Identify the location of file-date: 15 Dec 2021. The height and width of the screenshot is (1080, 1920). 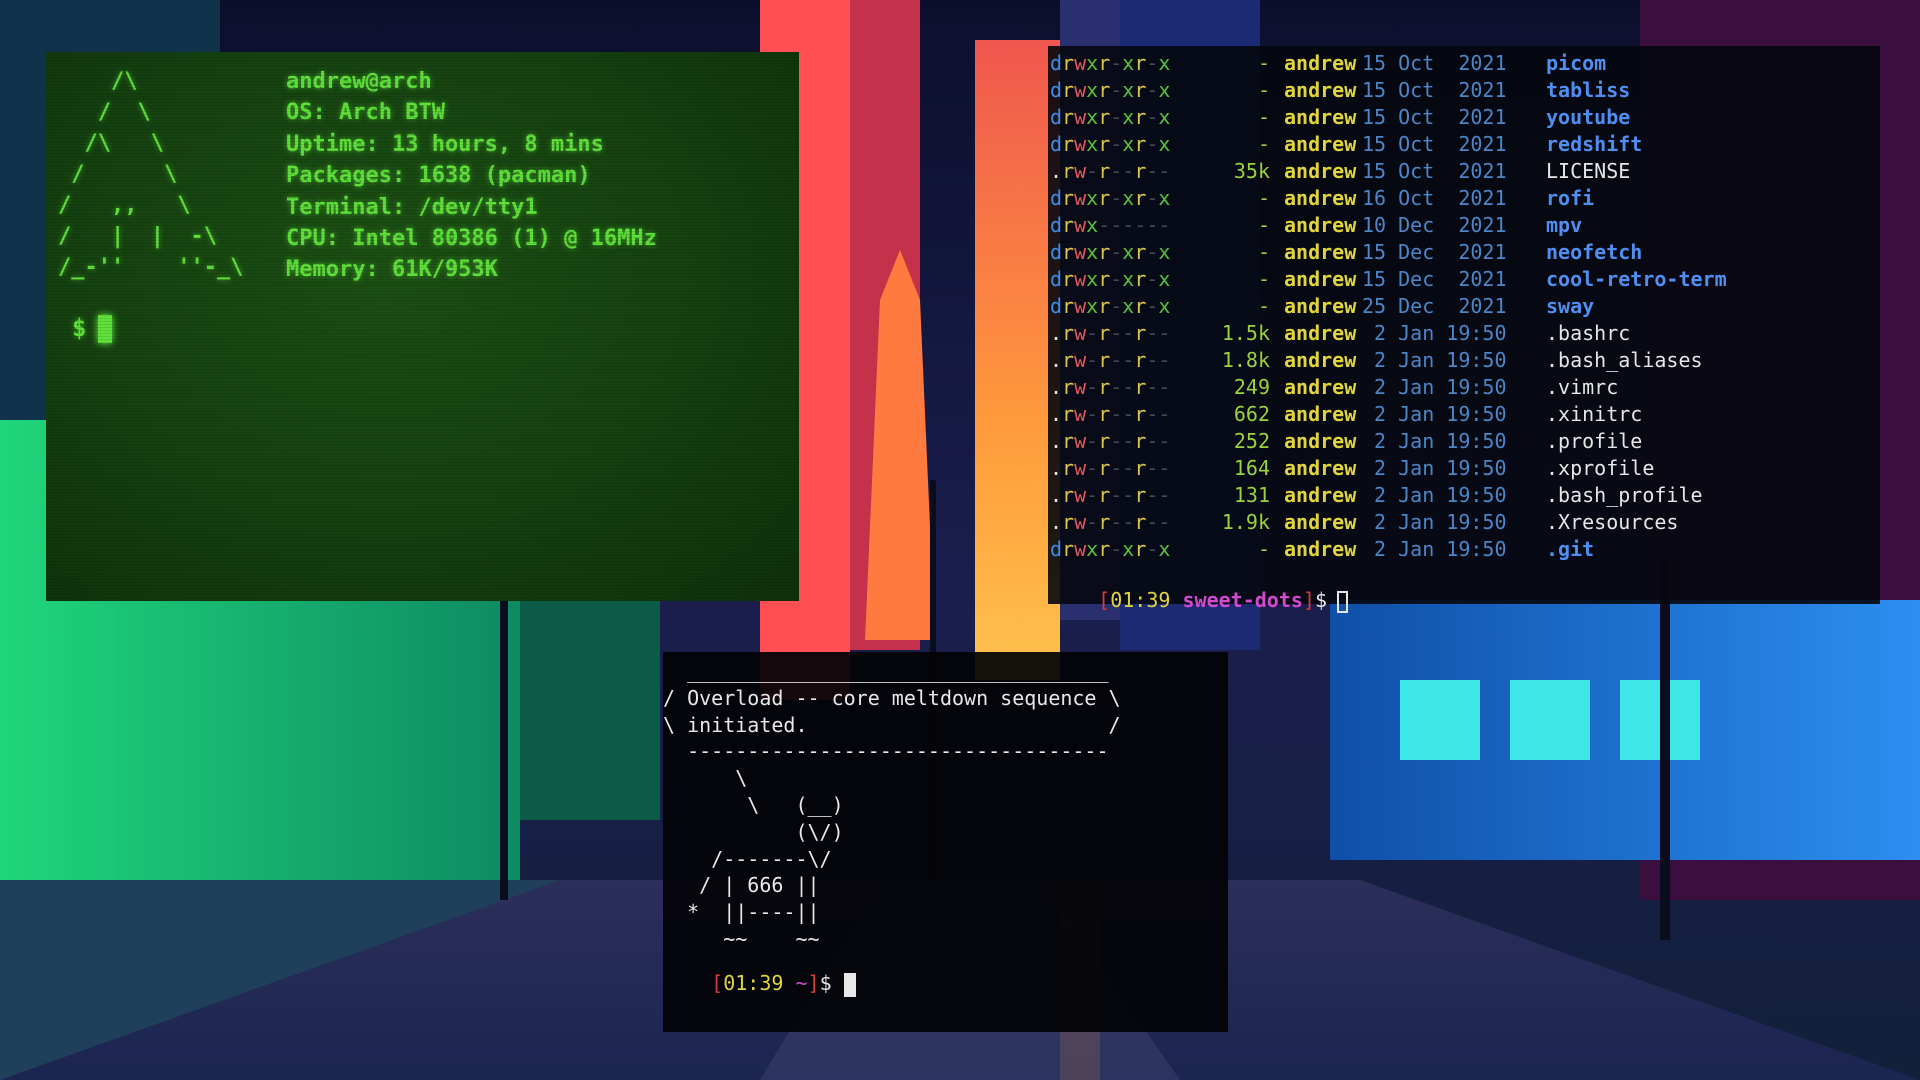
(1434, 252).